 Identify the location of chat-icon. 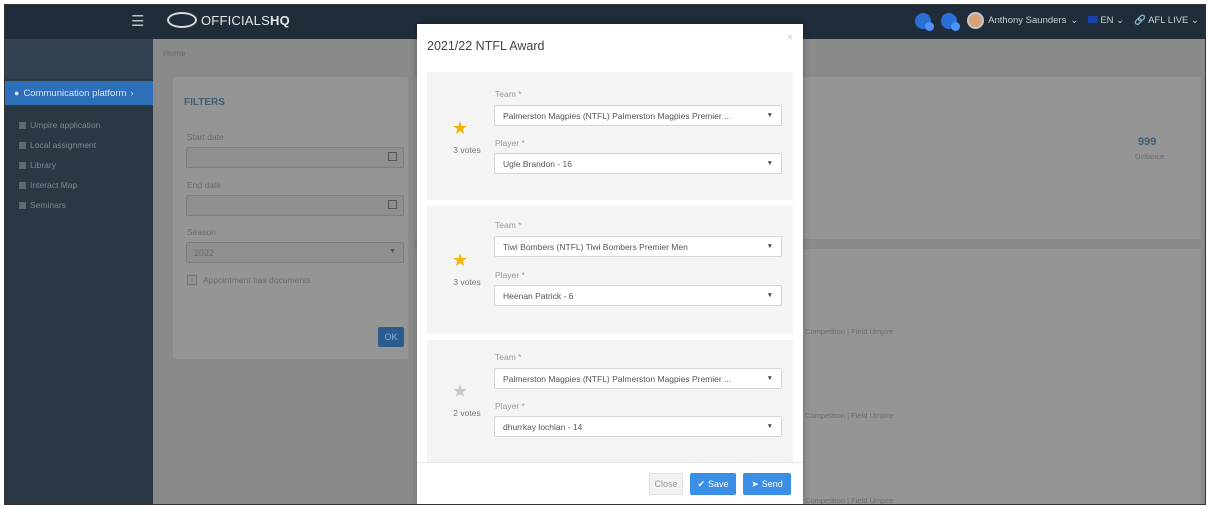
(925, 21).